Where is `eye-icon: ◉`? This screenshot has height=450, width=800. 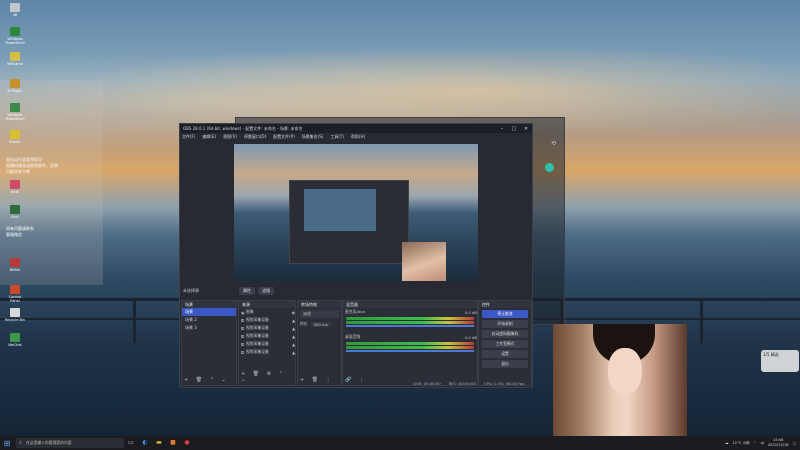 eye-icon: ◉ is located at coordinates (293, 312).